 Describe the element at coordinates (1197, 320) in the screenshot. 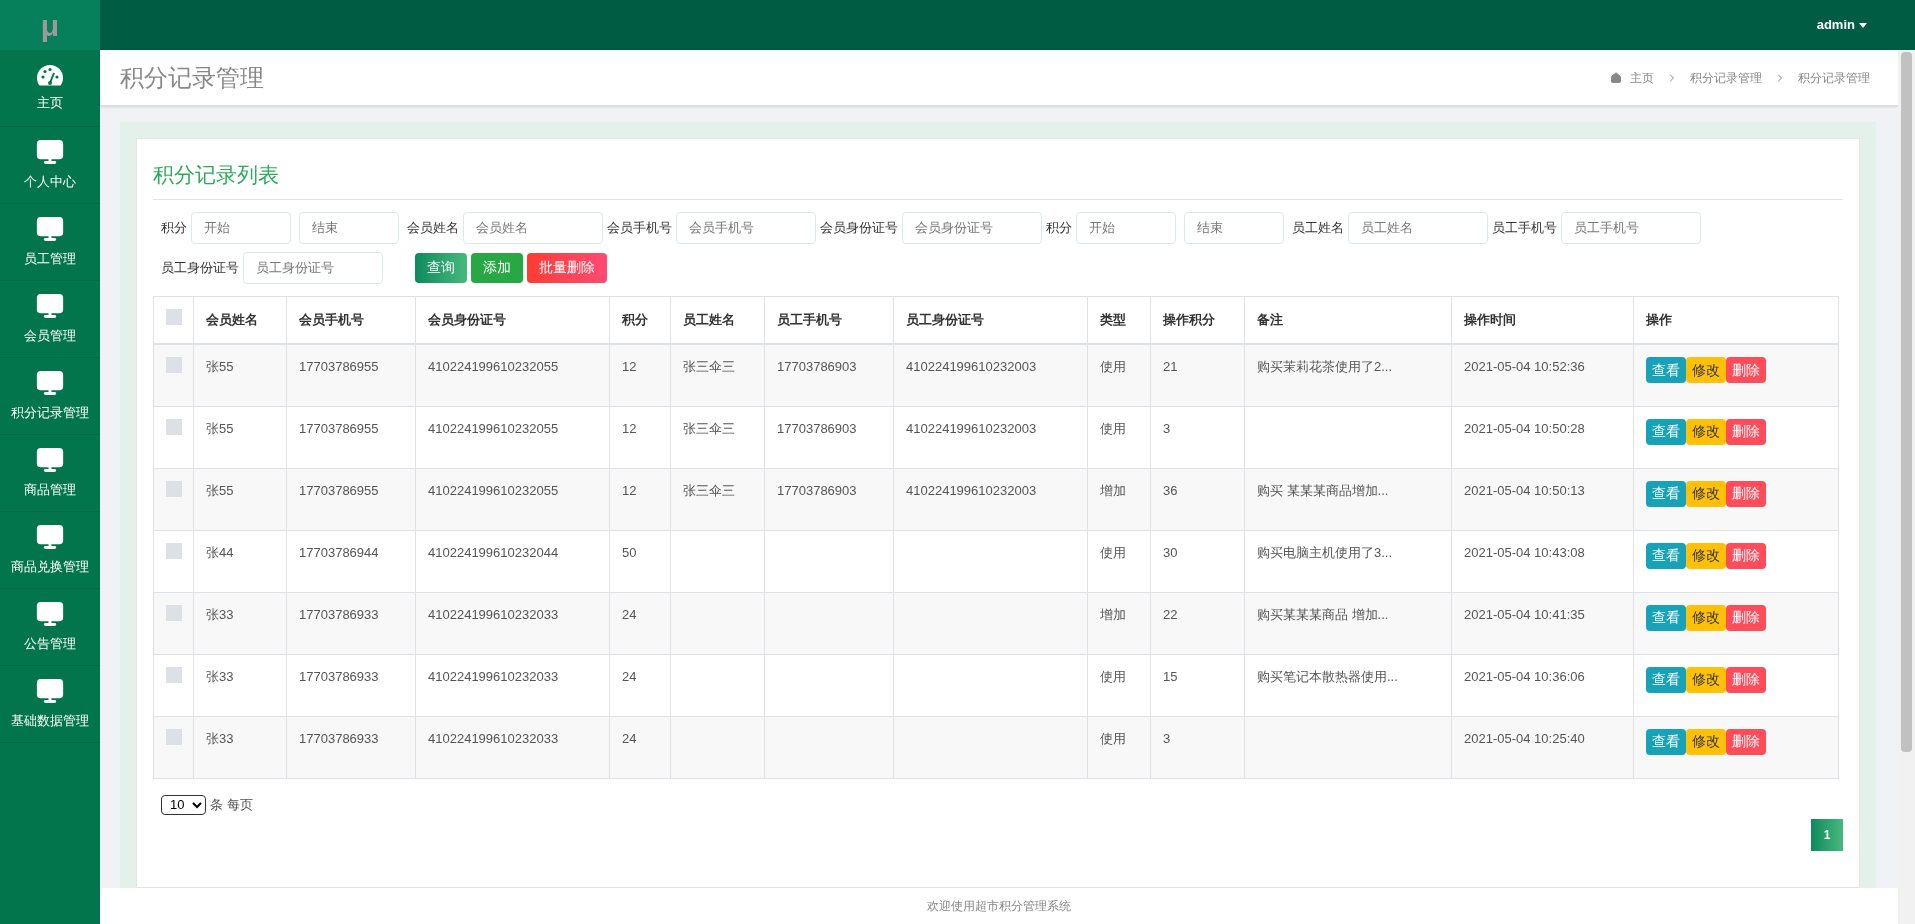

I see `column-header: 操作积分` at that location.